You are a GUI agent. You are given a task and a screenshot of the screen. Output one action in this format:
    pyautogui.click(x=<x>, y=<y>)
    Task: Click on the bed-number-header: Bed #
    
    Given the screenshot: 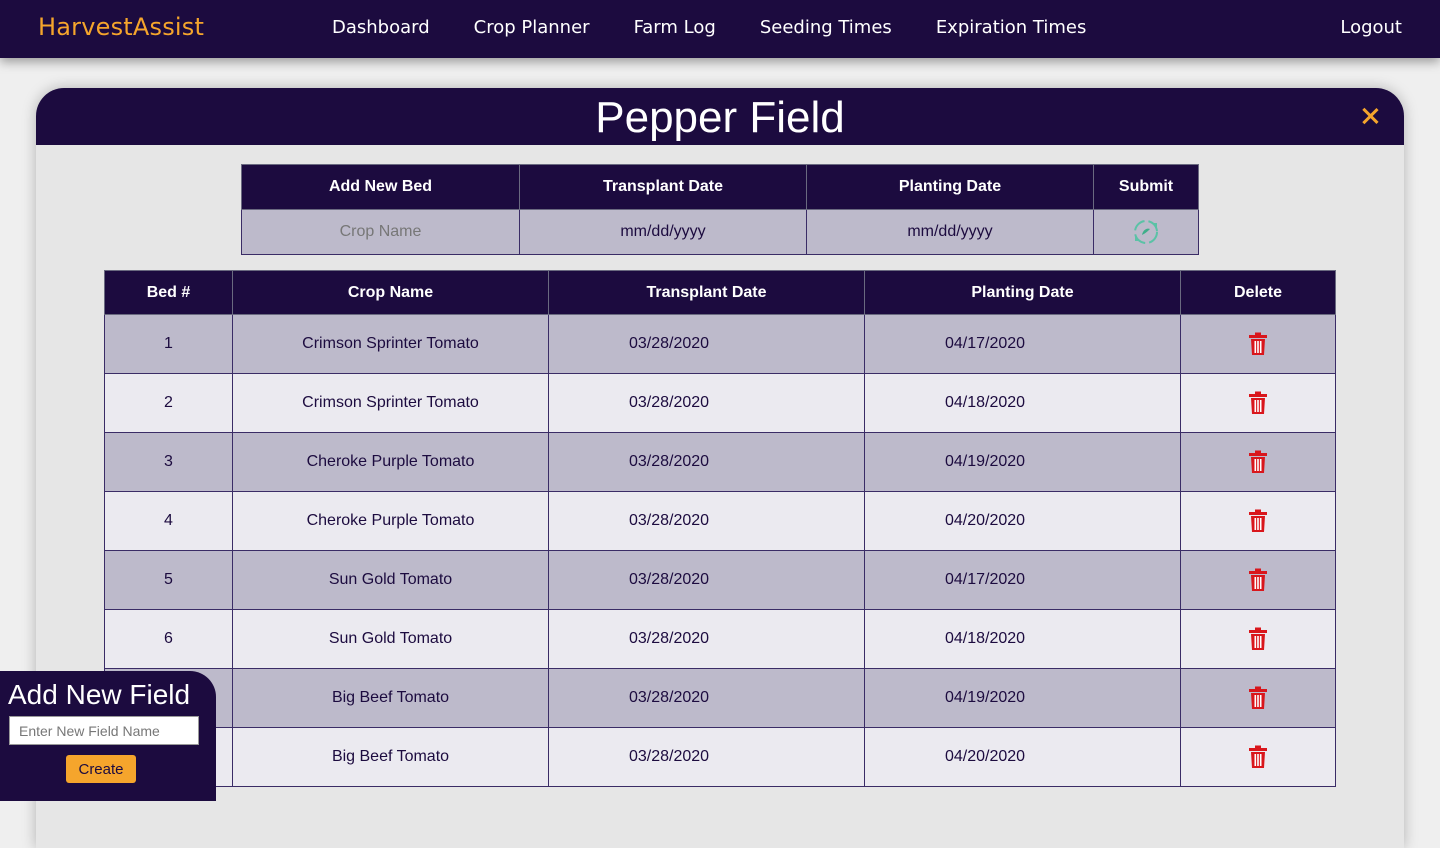 What is the action you would take?
    pyautogui.click(x=168, y=292)
    